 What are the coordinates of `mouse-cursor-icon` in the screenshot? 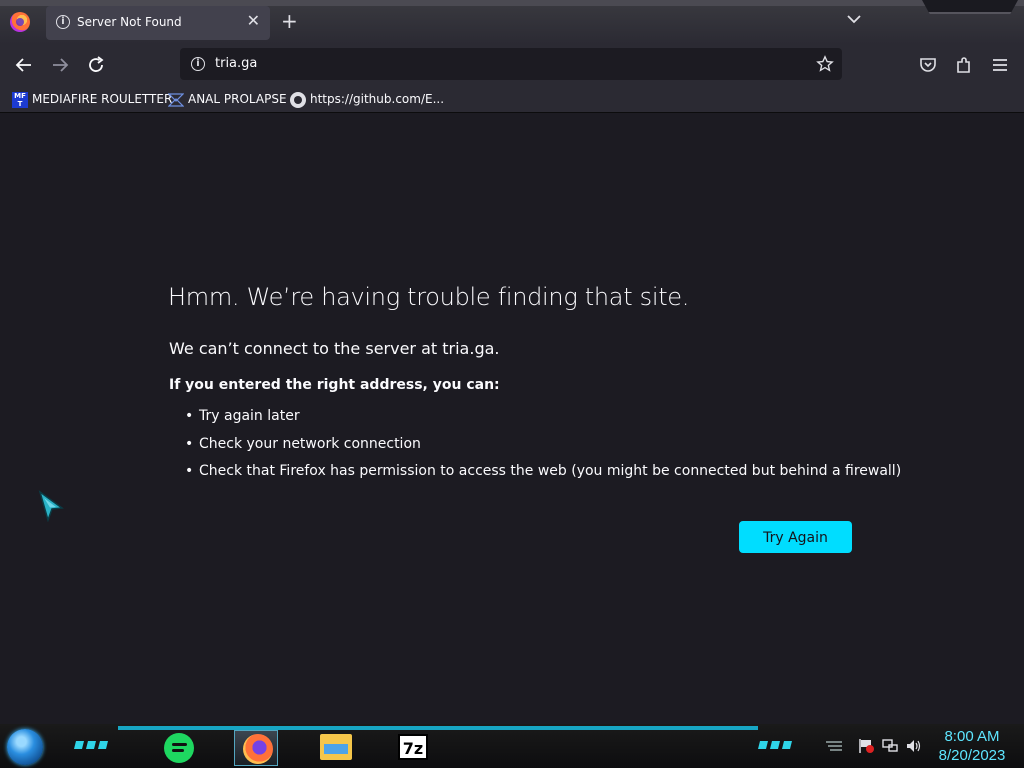 It's located at (51, 506).